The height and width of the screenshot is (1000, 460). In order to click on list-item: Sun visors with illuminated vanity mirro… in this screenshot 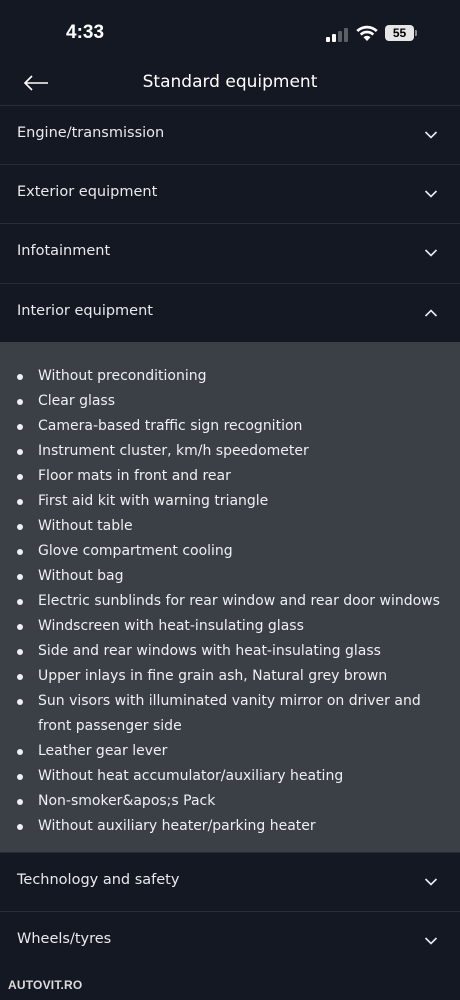, I will do `click(230, 714)`.